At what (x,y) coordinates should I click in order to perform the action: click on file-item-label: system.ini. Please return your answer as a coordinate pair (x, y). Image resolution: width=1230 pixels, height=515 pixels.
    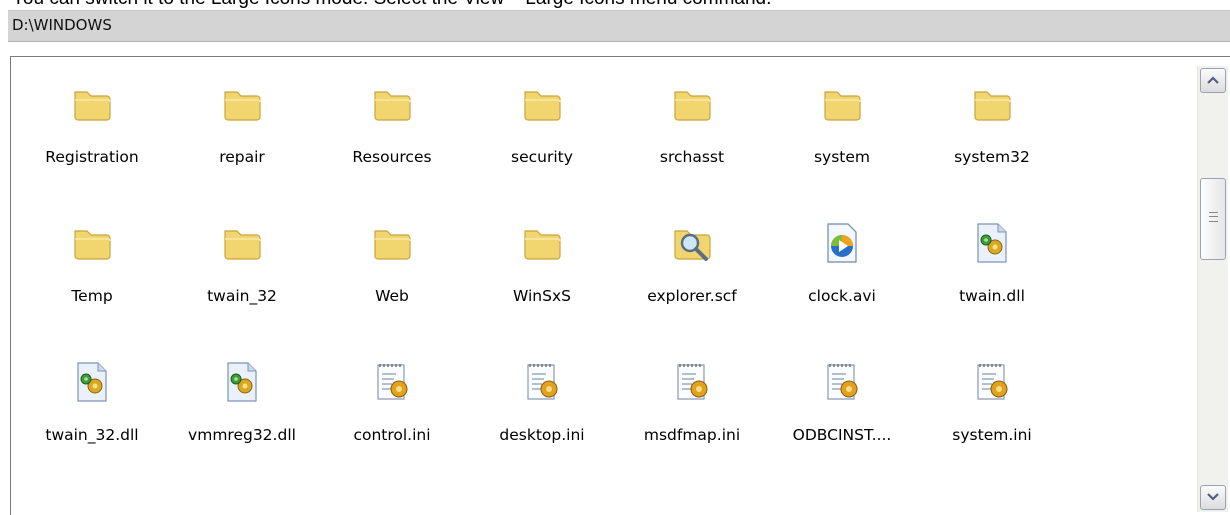
    Looking at the image, I should click on (992, 435).